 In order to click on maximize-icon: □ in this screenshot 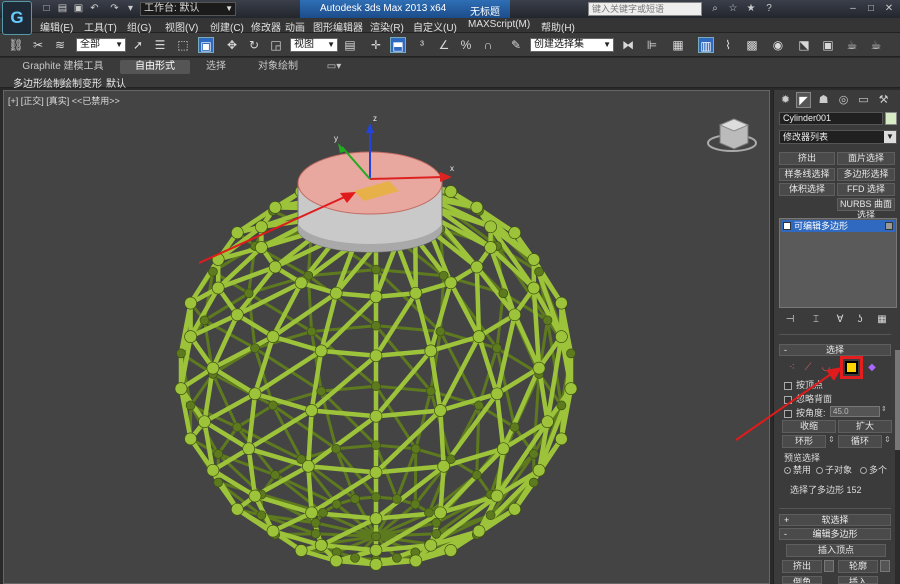, I will do `click(871, 9)`.